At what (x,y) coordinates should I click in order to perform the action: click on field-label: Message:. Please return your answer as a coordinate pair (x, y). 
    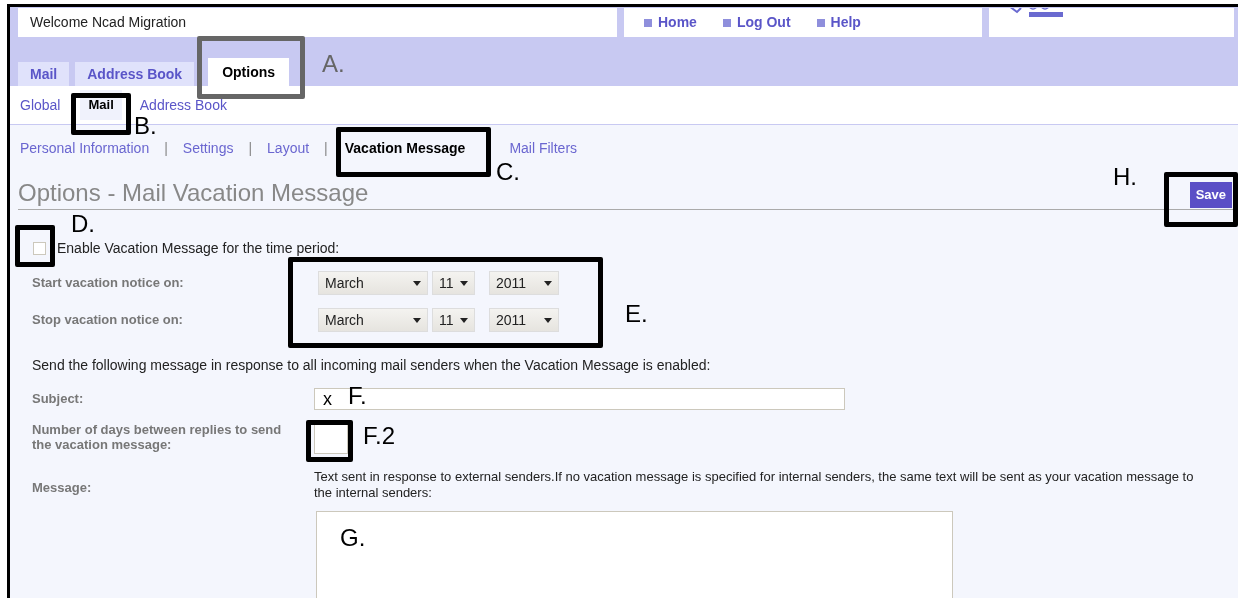
    Looking at the image, I should click on (62, 488).